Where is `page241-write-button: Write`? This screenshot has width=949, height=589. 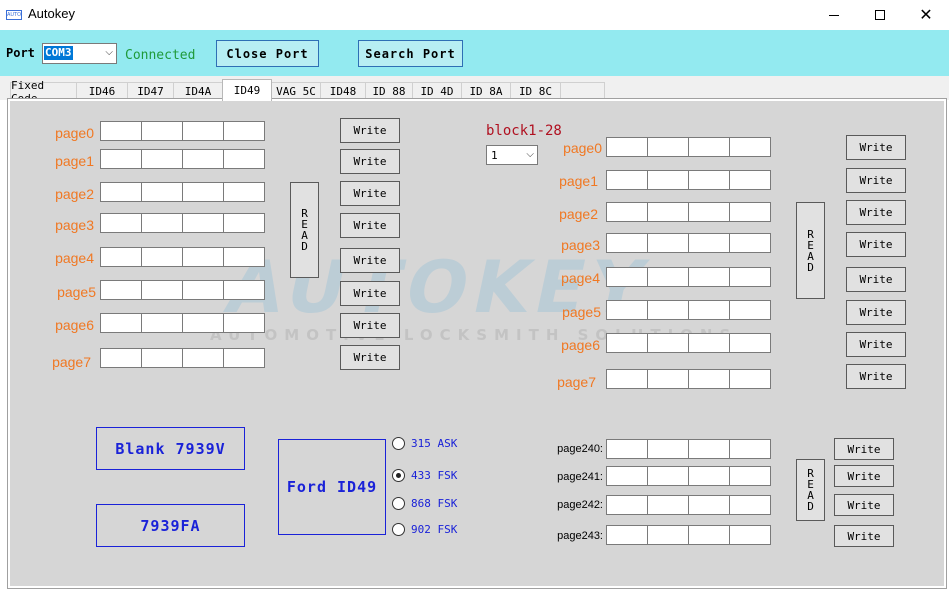
page241-write-button: Write is located at coordinates (864, 476).